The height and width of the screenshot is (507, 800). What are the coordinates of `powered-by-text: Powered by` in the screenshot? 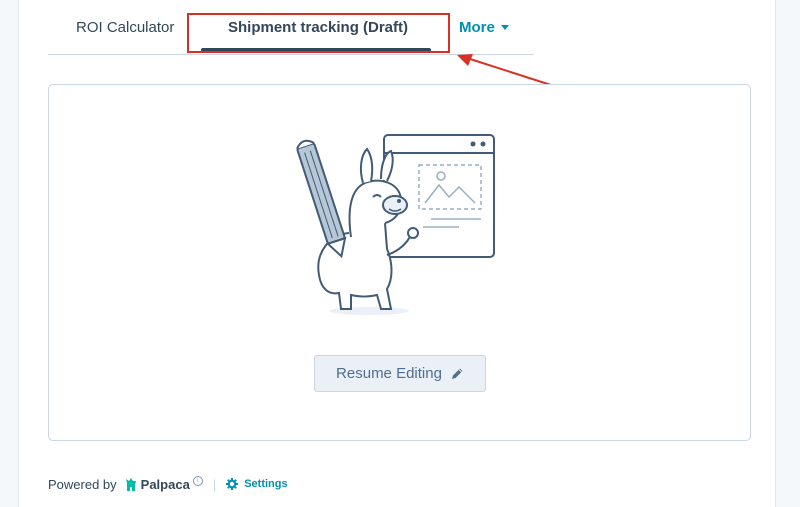 It's located at (82, 484).